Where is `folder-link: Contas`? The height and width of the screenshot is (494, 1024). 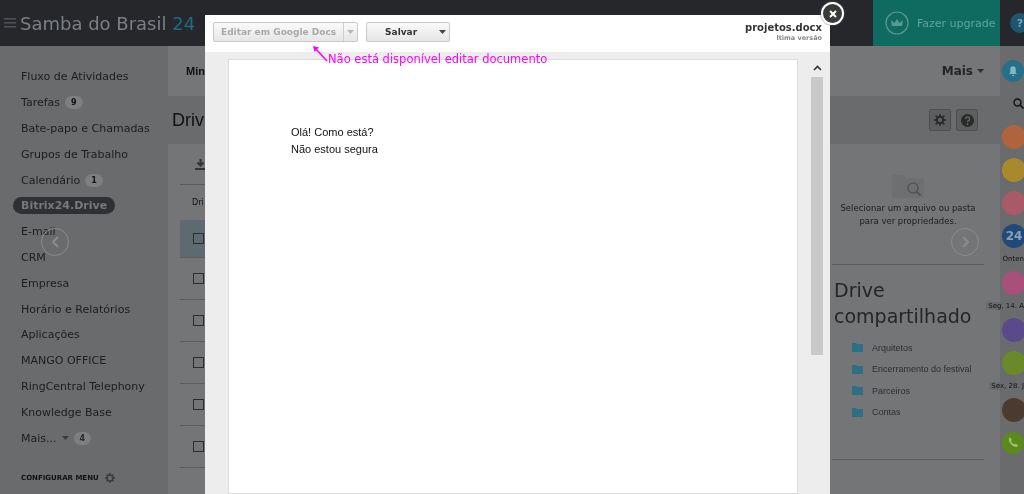
folder-link: Contas is located at coordinates (886, 412).